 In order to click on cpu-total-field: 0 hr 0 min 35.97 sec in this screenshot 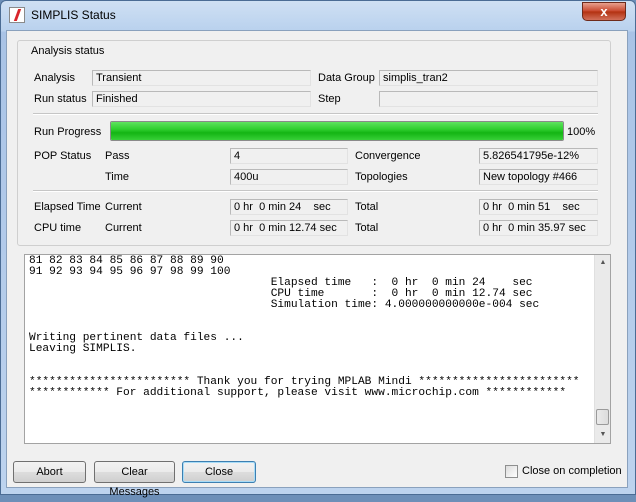, I will do `click(538, 228)`.